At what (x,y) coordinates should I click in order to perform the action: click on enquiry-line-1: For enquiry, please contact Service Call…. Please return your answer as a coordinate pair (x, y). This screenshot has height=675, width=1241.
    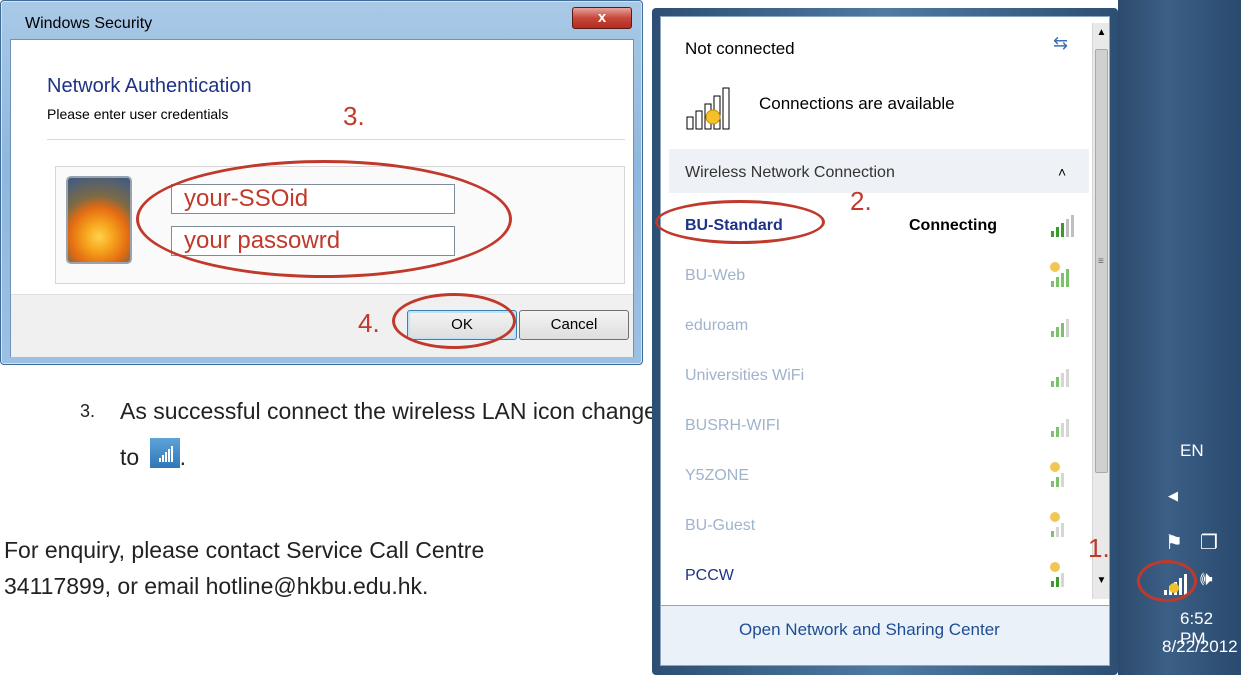
    Looking at the image, I should click on (244, 550).